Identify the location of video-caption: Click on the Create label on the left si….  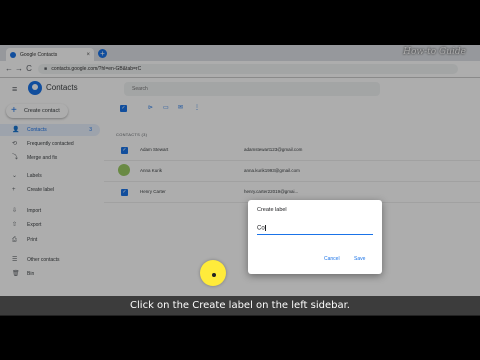
(240, 306).